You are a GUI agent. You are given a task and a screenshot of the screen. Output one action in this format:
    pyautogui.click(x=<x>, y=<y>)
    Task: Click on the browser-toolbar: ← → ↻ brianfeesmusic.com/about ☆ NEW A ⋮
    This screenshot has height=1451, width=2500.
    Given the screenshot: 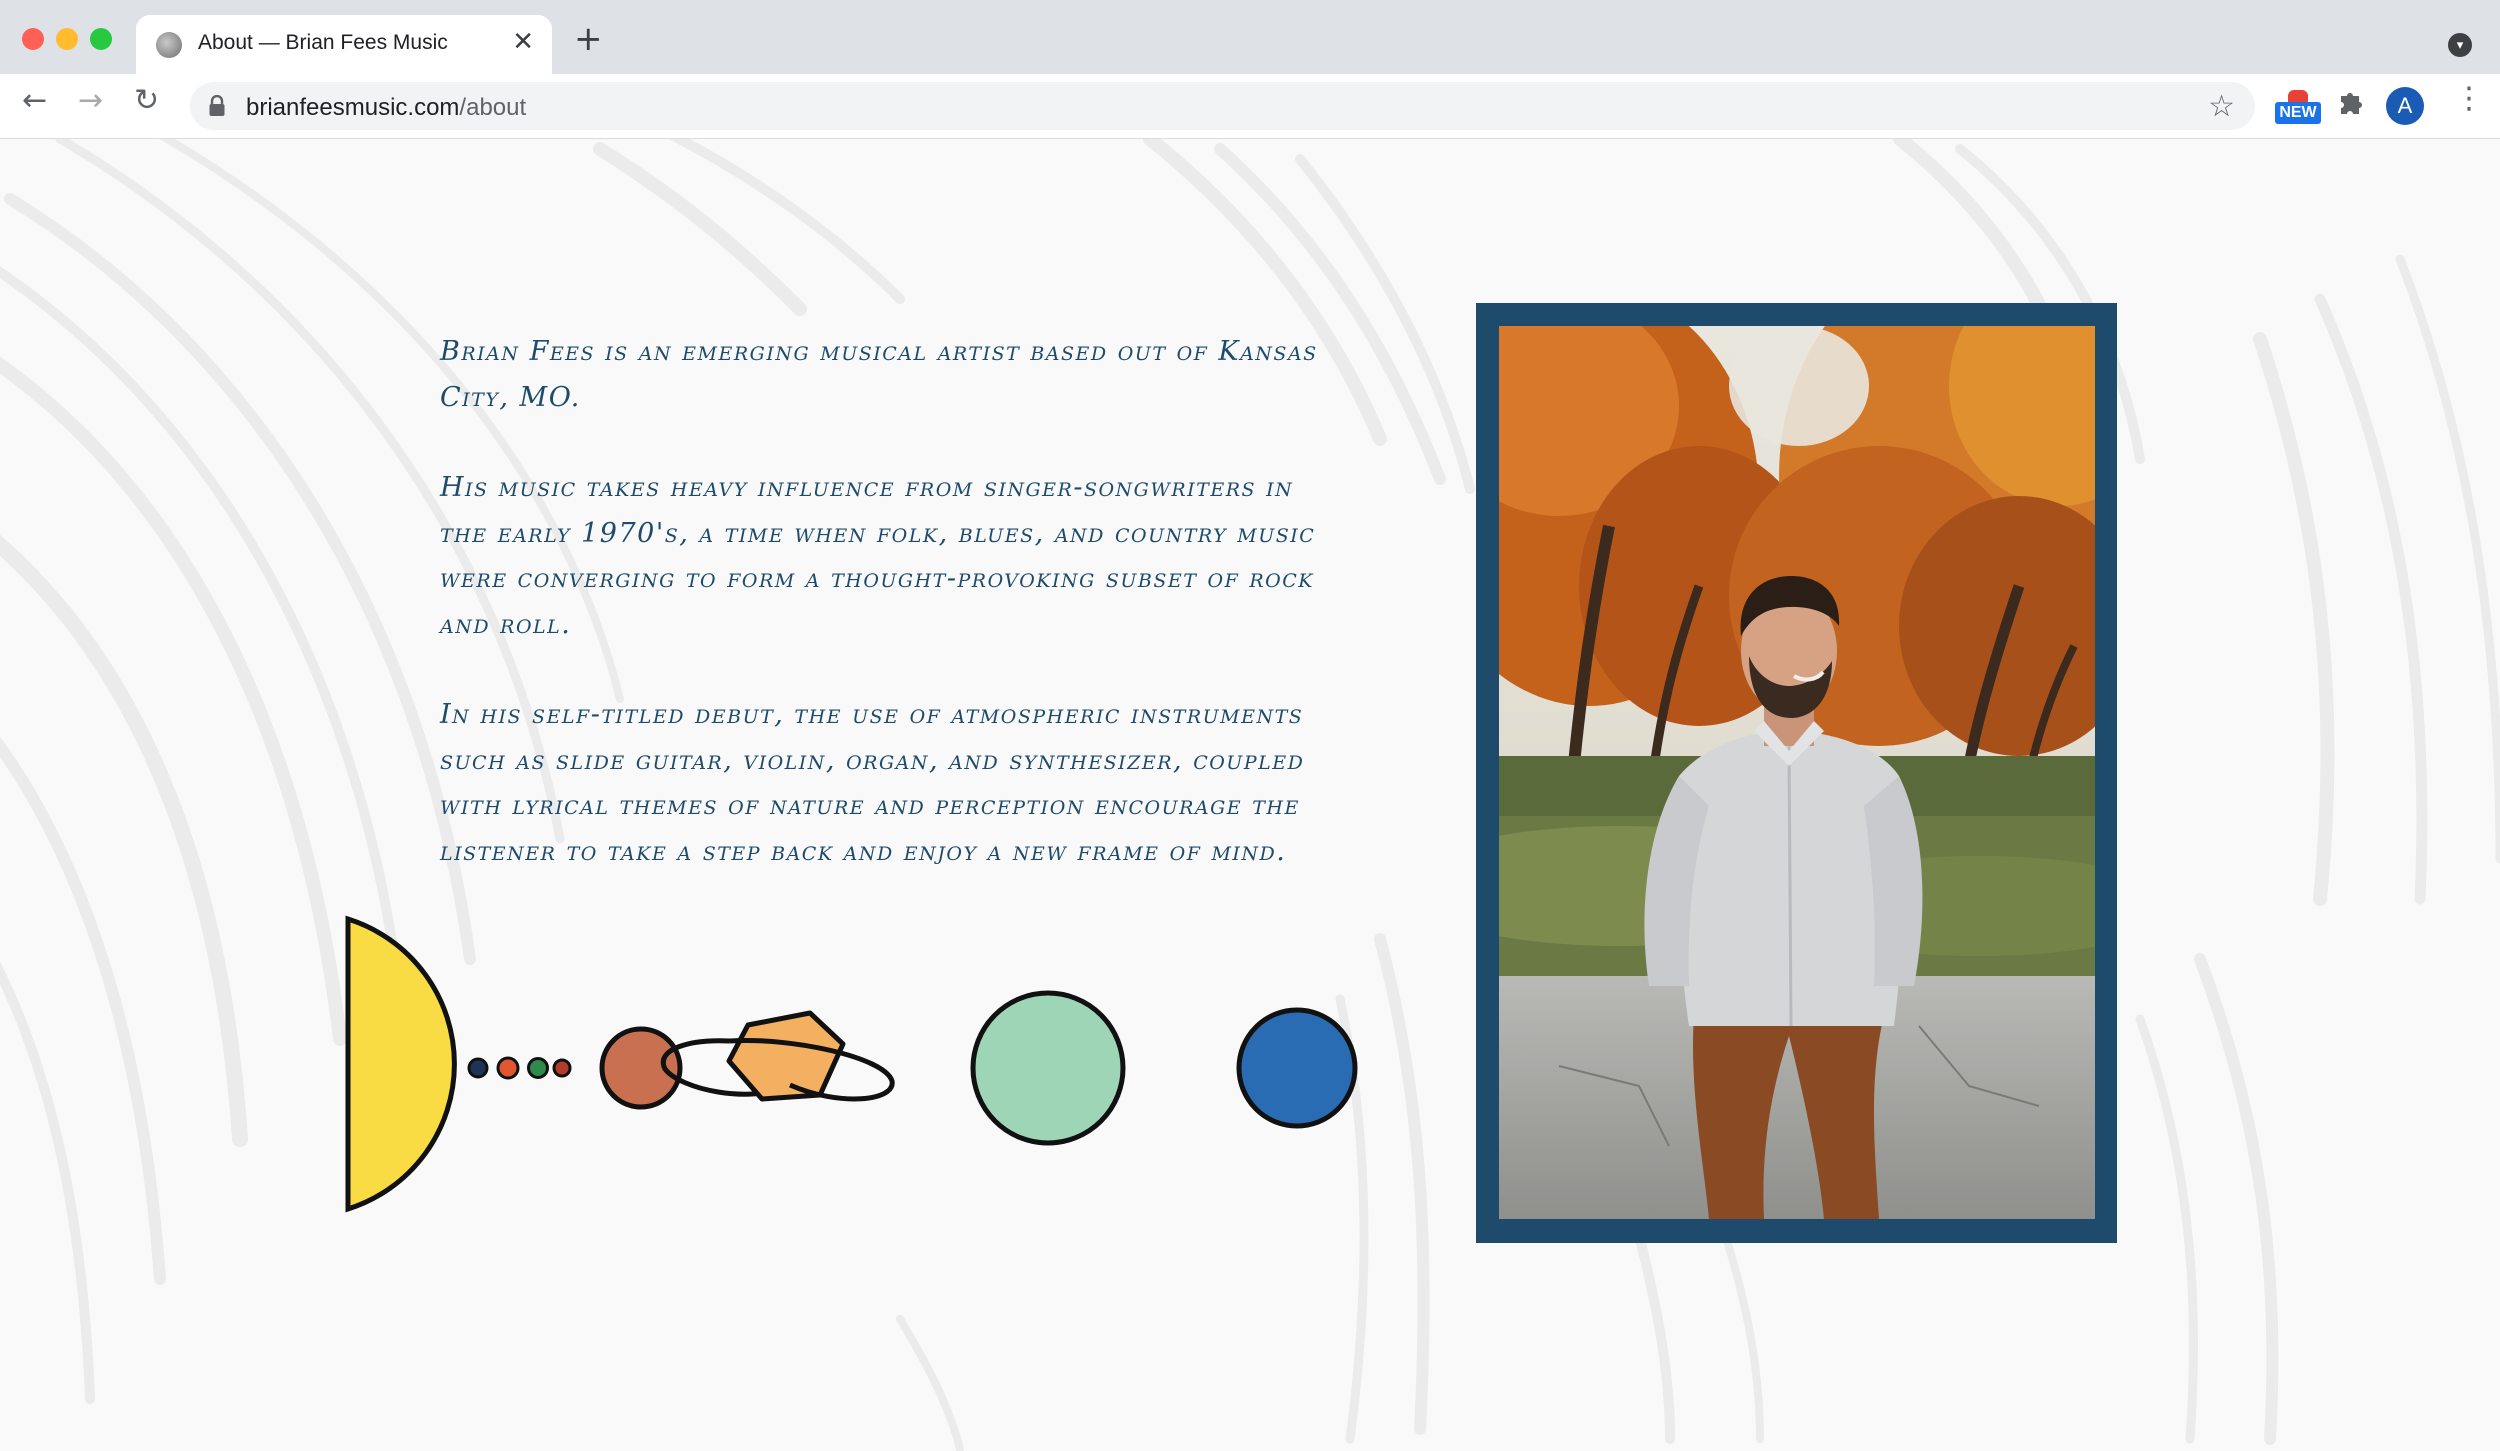 What is the action you would take?
    pyautogui.click(x=1250, y=106)
    